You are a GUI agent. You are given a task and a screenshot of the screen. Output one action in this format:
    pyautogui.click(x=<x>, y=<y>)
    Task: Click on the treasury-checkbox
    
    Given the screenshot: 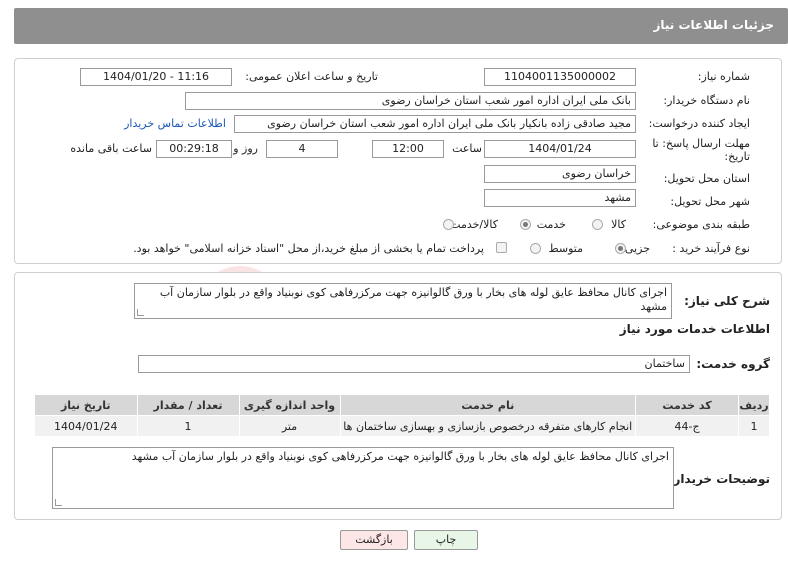 What is the action you would take?
    pyautogui.click(x=501, y=247)
    